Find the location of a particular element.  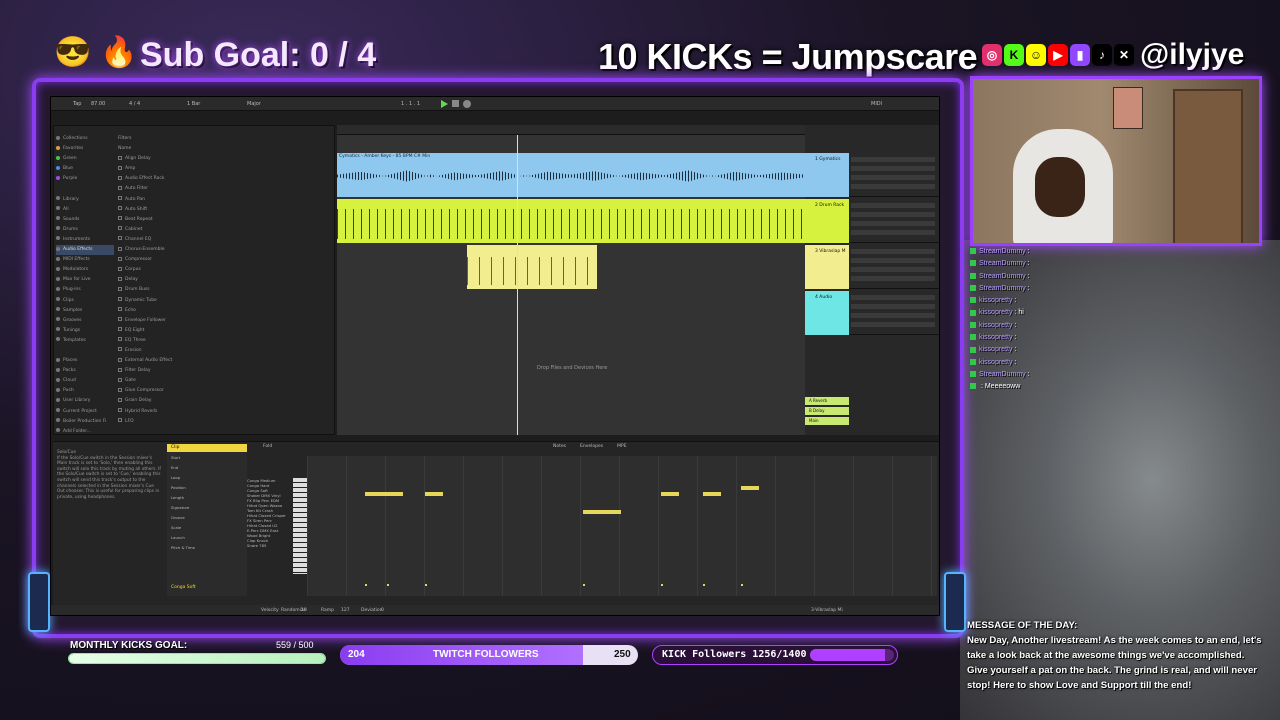

quantize-menu: 1 Bar is located at coordinates (193, 104).